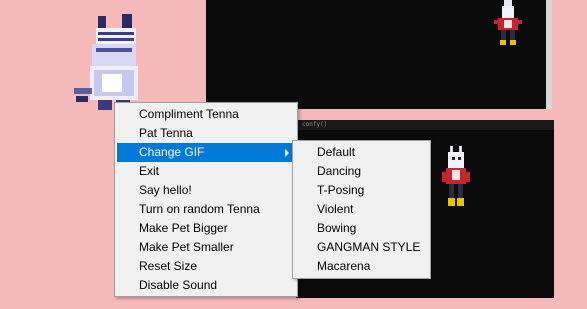 This screenshot has width=587, height=309. What do you see at coordinates (206, 171) in the screenshot?
I see `menu-item-exit: Exit` at bounding box center [206, 171].